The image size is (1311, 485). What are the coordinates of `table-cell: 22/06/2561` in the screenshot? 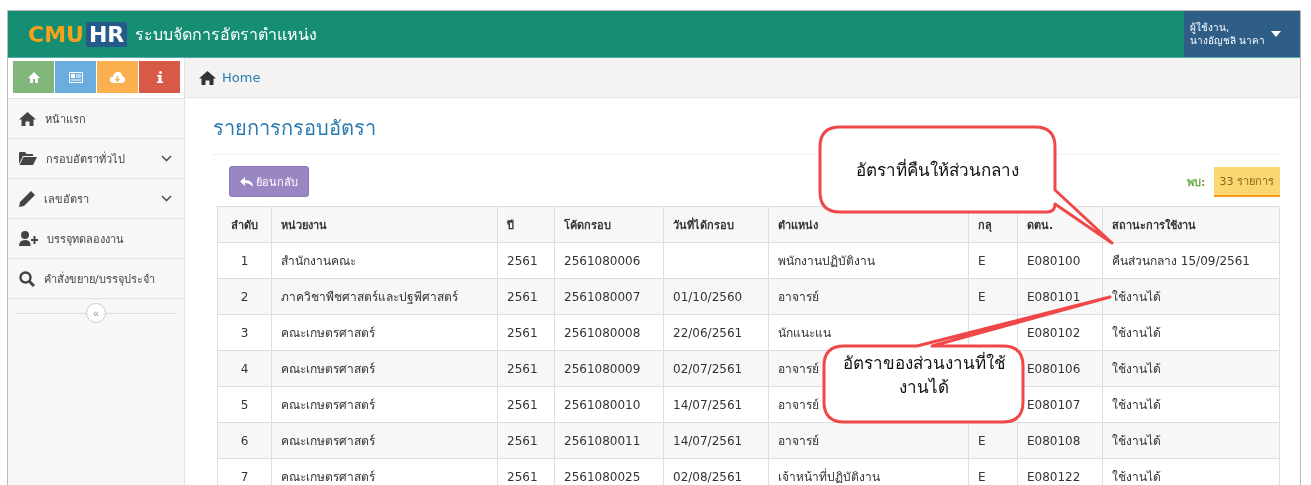 It's located at (716, 332).